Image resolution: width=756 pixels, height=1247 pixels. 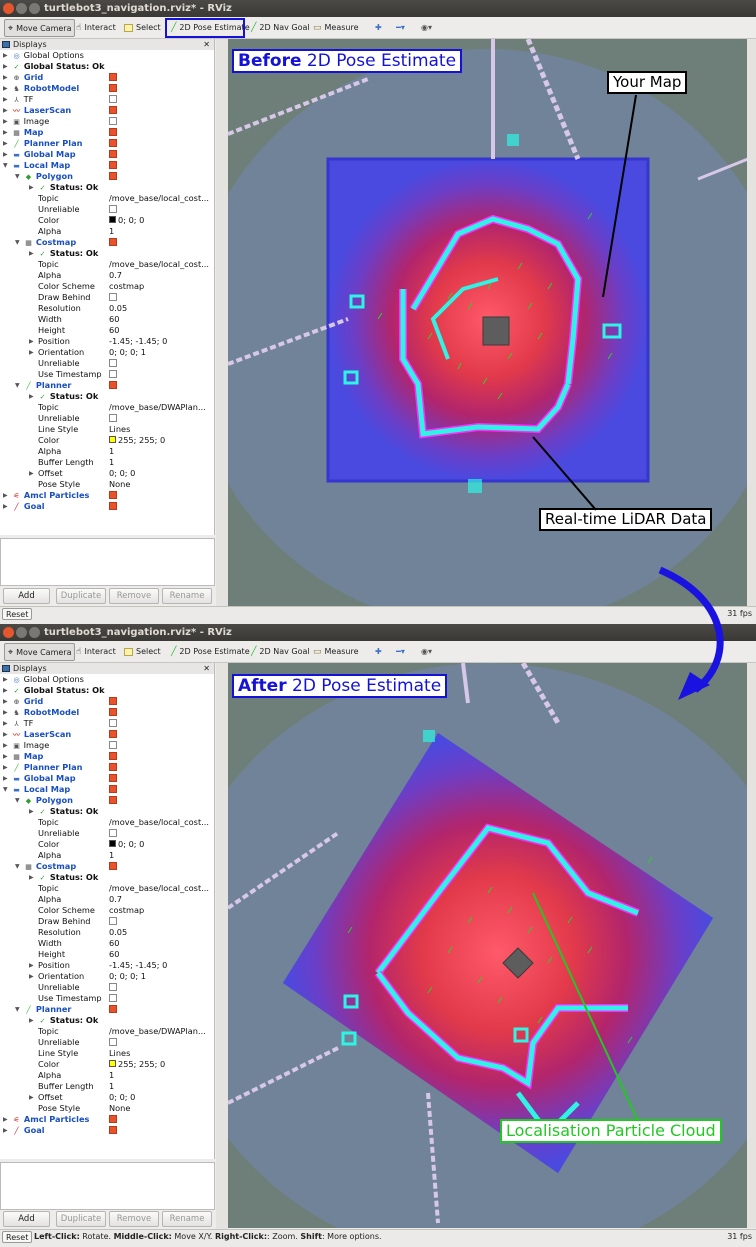 I want to click on display-tree-row: ▶ ◎ Global Options, so click(x=107, y=679).